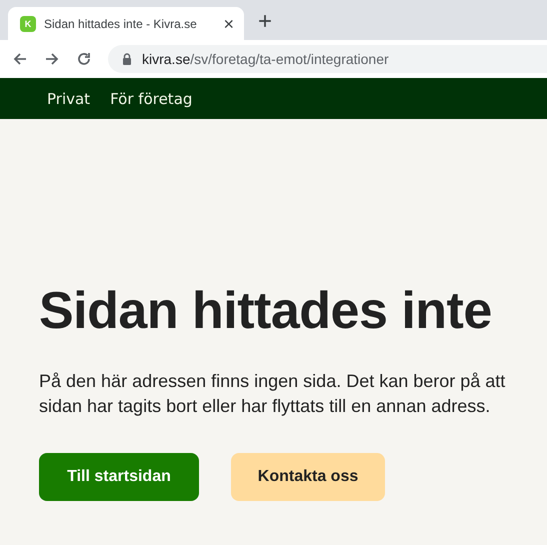  What do you see at coordinates (119, 477) in the screenshot?
I see `home-button: Till startsidan` at bounding box center [119, 477].